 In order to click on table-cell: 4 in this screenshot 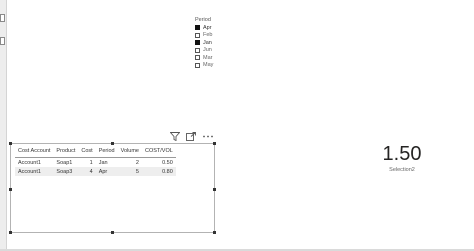, I will do `click(87, 171)`.